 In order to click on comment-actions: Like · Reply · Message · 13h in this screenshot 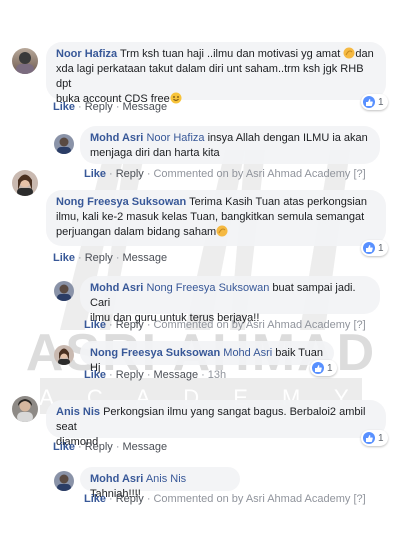, I will do `click(155, 375)`.